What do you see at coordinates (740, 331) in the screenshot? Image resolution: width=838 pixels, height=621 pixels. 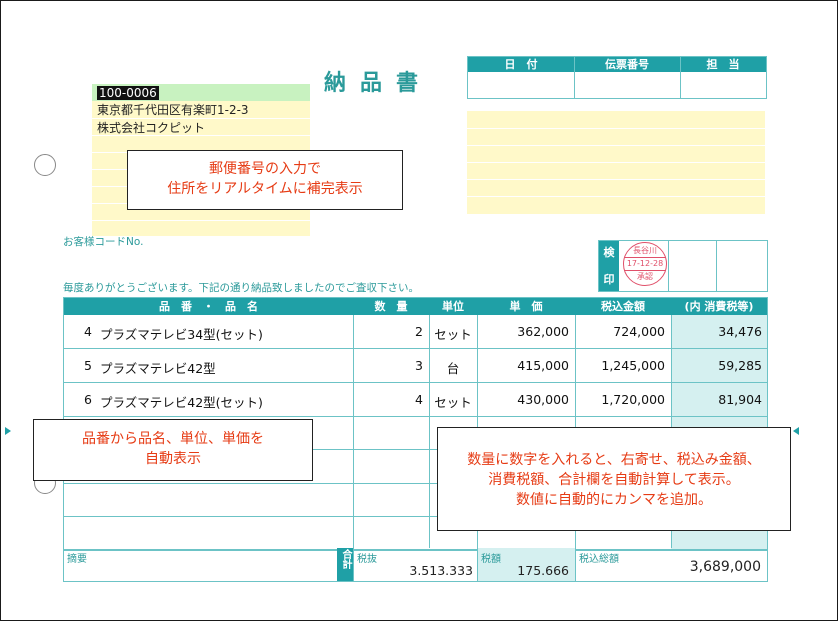 I see `row-tax: 34,476` at bounding box center [740, 331].